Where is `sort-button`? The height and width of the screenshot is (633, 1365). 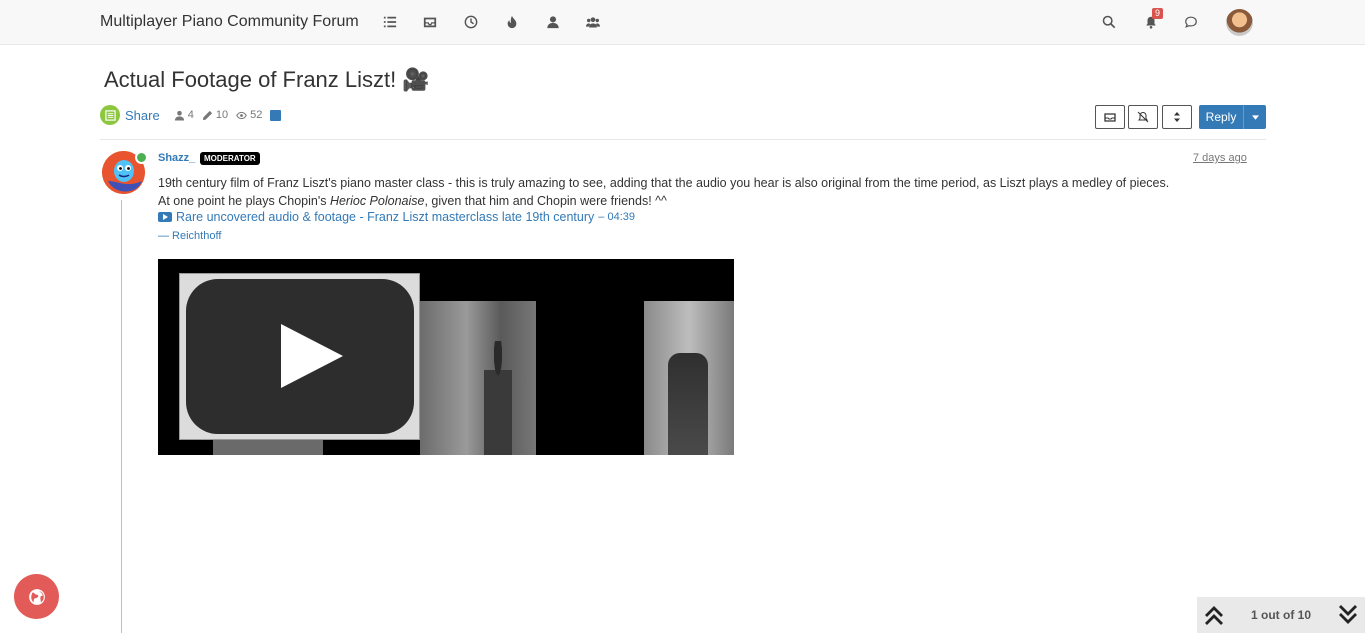
sort-button is located at coordinates (1177, 117).